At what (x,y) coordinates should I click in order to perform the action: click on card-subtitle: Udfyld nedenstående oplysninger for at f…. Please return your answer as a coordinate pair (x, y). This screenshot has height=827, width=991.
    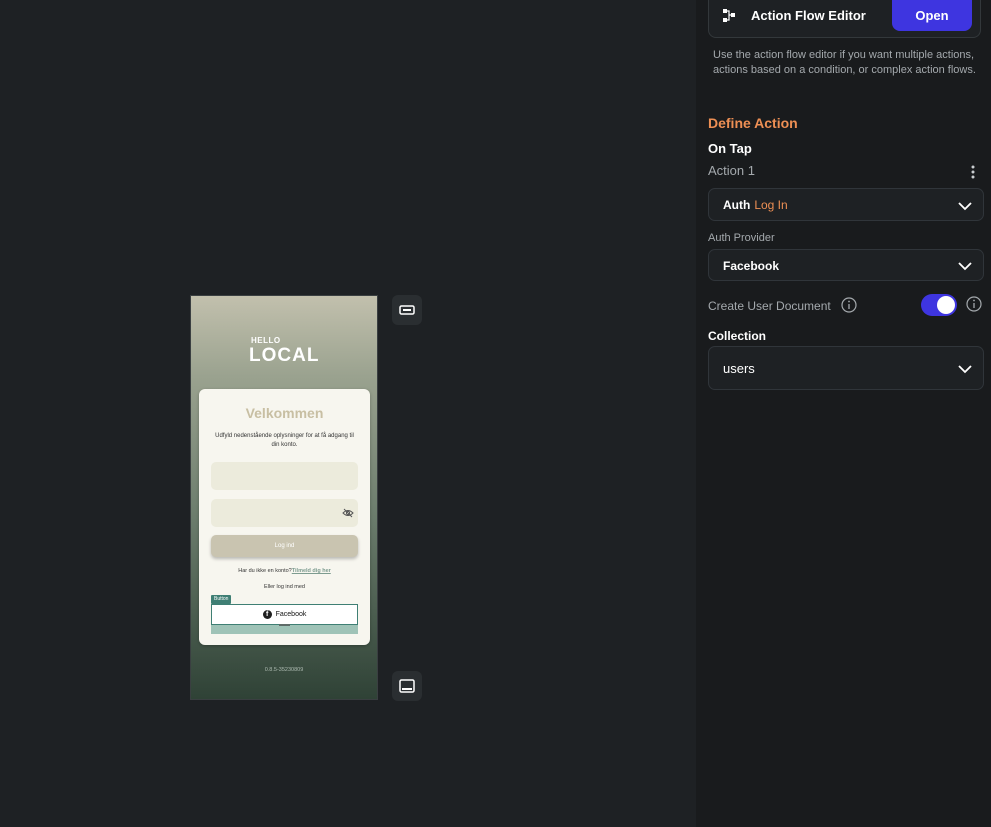
    Looking at the image, I should click on (284, 440).